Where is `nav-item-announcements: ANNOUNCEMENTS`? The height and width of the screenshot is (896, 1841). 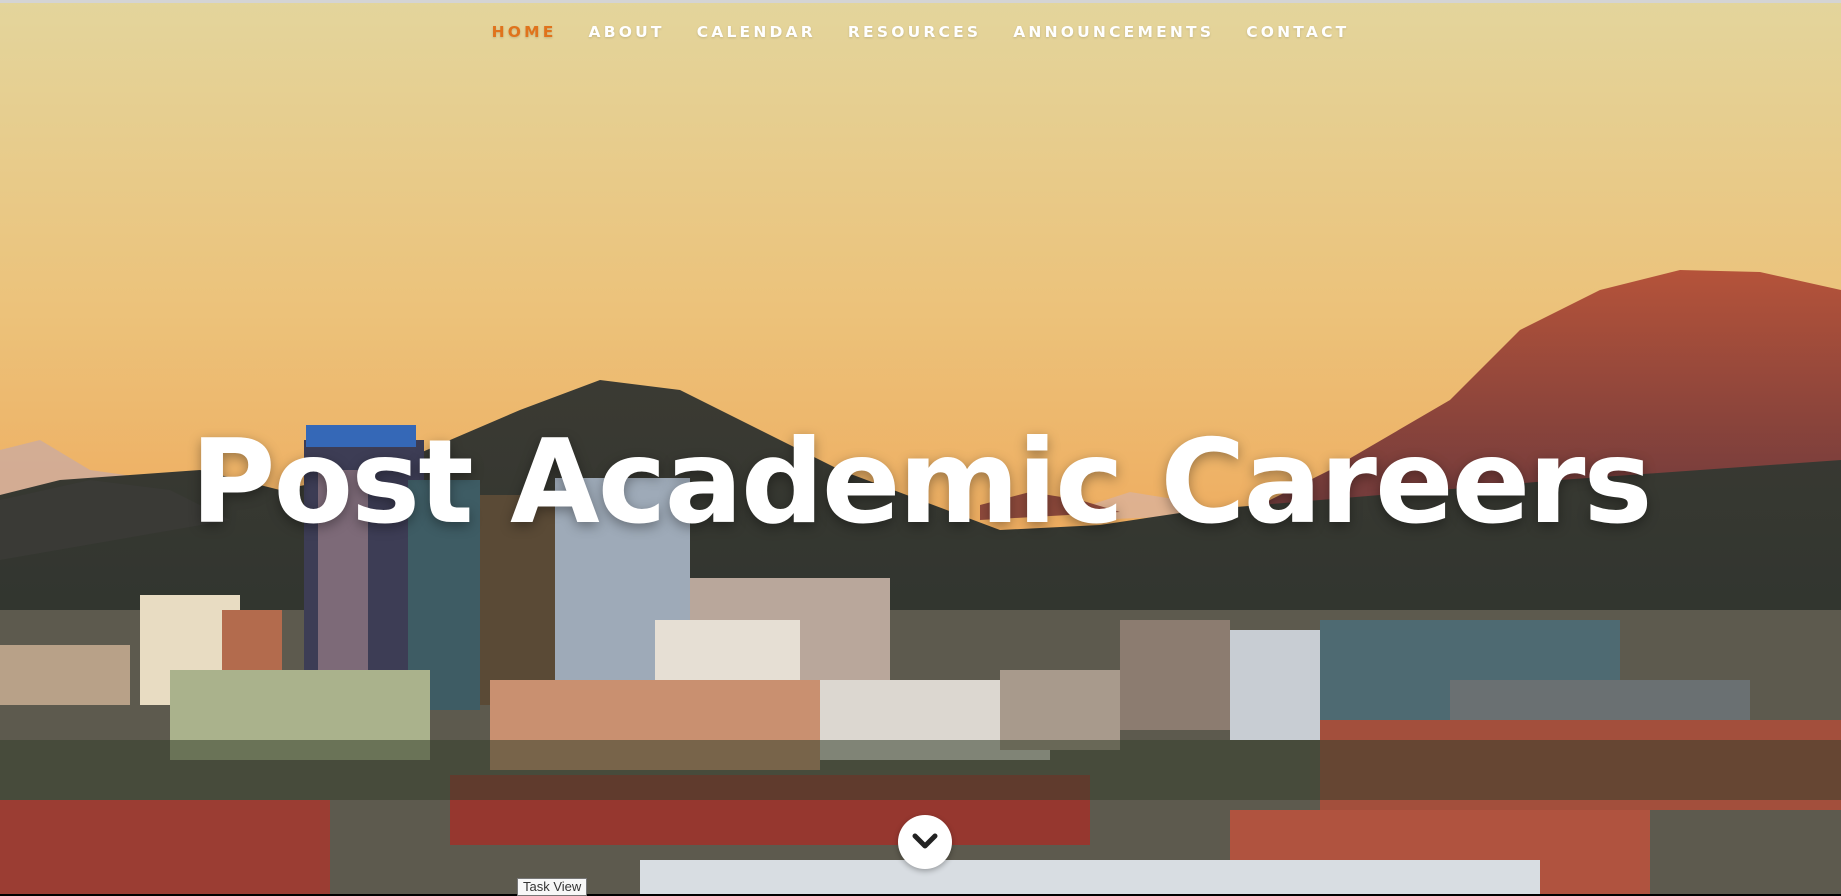
nav-item-announcements: ANNOUNCEMENTS is located at coordinates (1113, 32).